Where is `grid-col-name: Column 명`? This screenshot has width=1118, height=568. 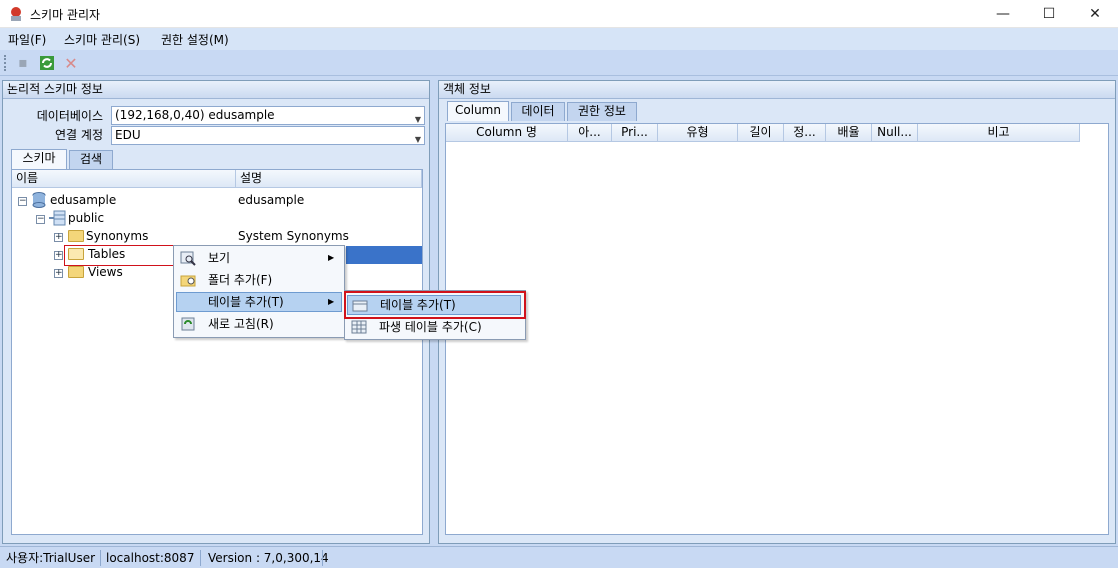
grid-col-name: Column 명 is located at coordinates (507, 133).